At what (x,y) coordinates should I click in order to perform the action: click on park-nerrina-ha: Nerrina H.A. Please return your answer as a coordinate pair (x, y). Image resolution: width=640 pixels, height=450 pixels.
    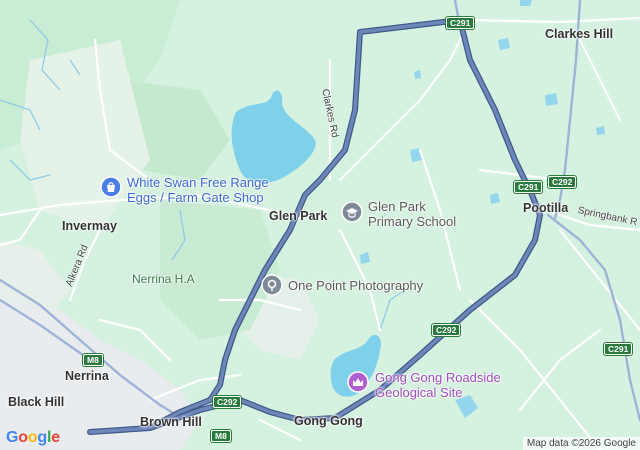
    Looking at the image, I should click on (163, 279).